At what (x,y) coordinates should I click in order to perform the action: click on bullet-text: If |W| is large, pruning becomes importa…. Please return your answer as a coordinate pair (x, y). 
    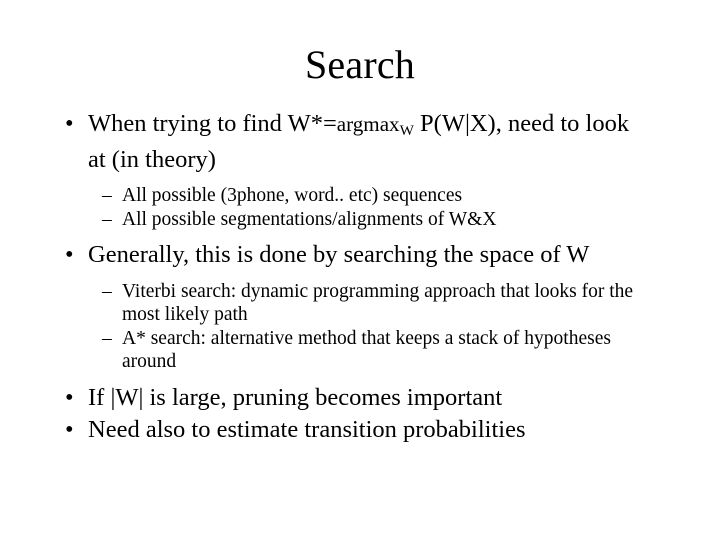
    Looking at the image, I should click on (295, 397).